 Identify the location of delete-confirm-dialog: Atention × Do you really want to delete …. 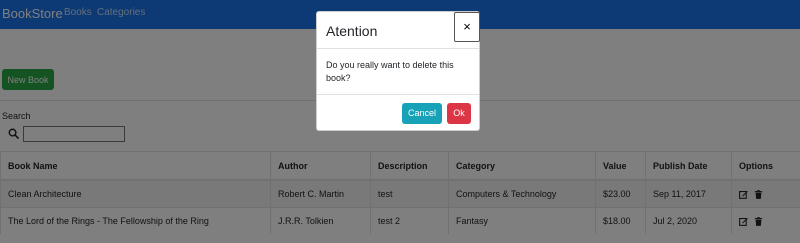
(398, 71).